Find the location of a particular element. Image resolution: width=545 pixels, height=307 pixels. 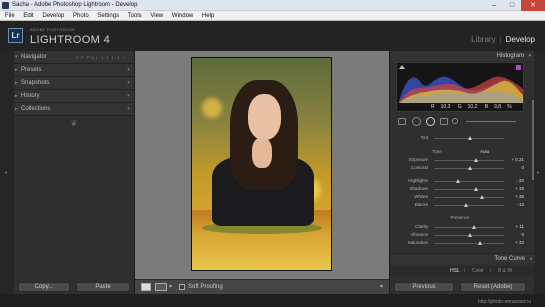

slider-value: + 15 is located at coordinates (515, 188).